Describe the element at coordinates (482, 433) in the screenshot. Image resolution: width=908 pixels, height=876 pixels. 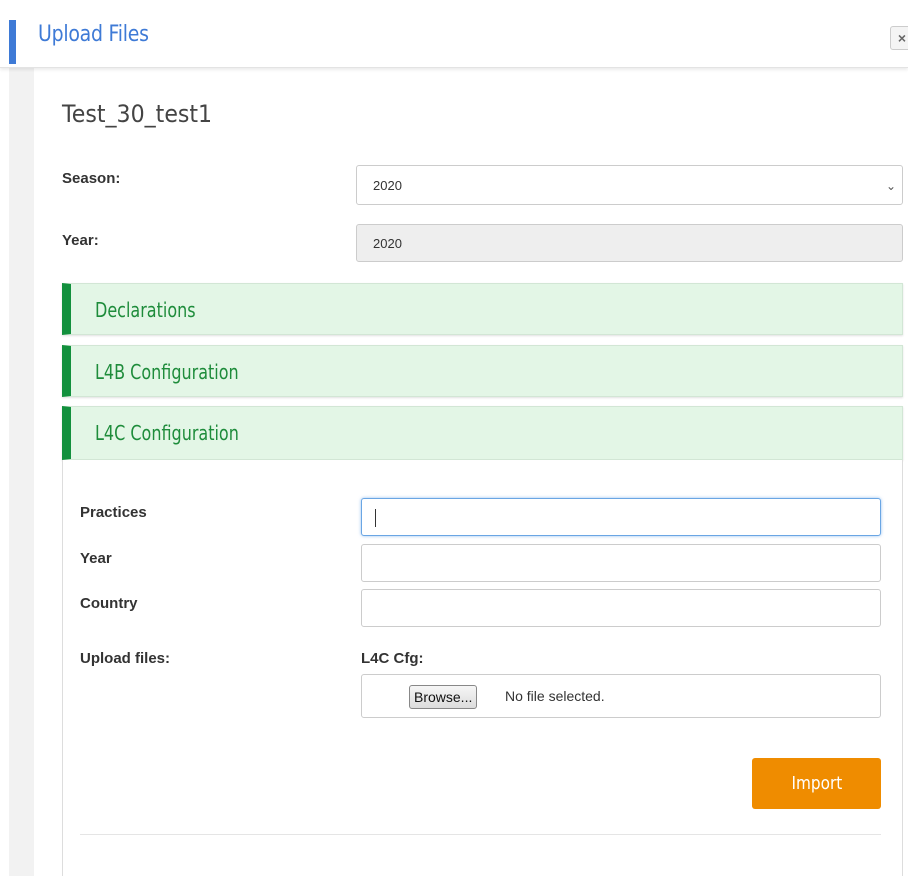
I see `accordion-l4c-configuration: L4C Configuration` at that location.